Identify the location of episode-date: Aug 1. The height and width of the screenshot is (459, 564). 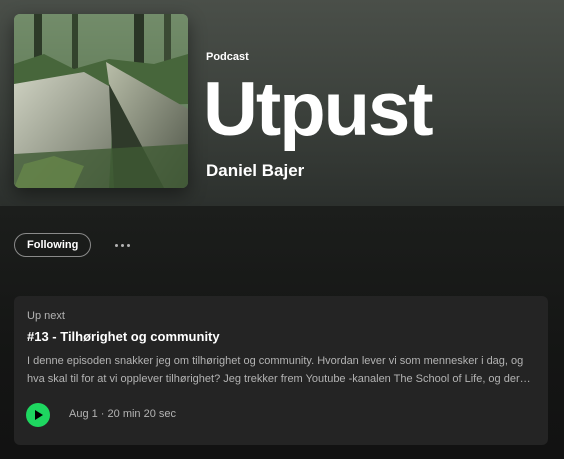
(83, 414).